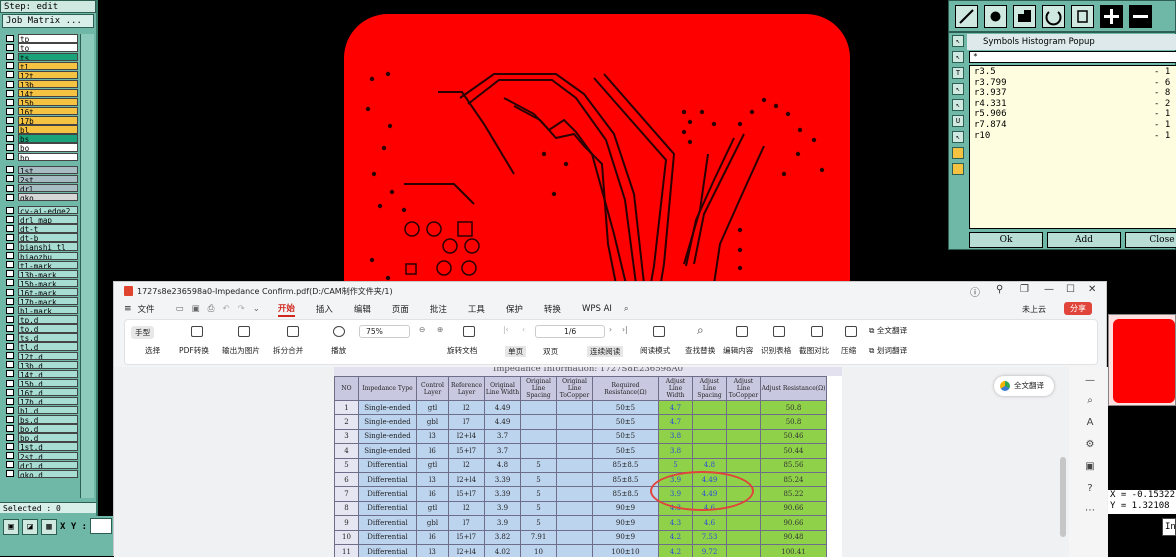  Describe the element at coordinates (1073, 72) in the screenshot. I see `symbol-row: r3.5 - 1` at that location.